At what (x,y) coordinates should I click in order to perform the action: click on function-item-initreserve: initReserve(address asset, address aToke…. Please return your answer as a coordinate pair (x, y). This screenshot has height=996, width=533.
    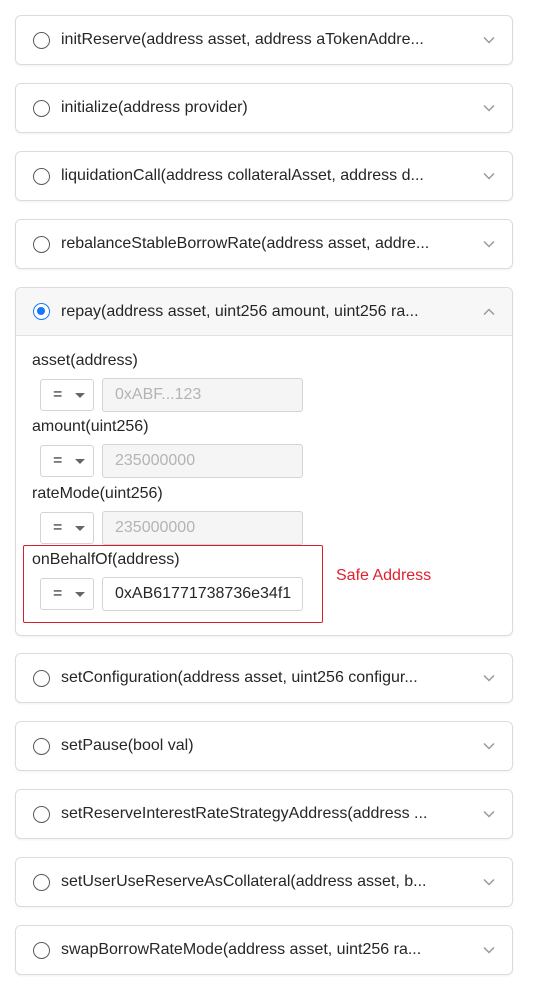
    Looking at the image, I should click on (264, 40).